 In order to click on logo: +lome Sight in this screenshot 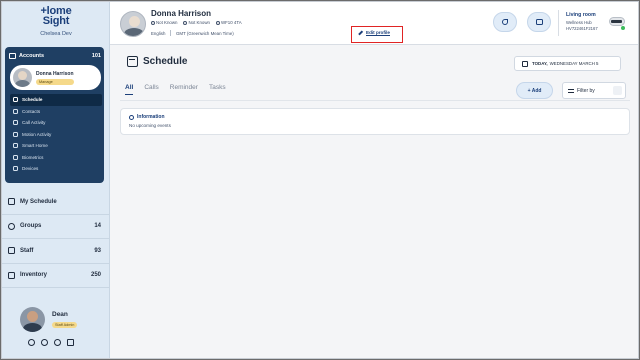, I will do `click(56, 16)`.